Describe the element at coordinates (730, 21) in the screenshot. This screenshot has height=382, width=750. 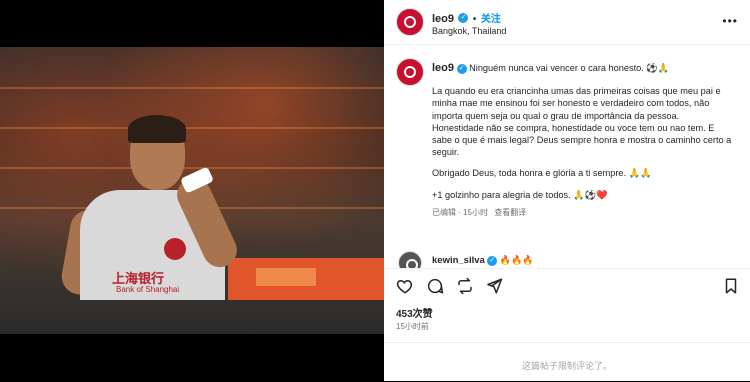
I see `more-options-icon: •••` at that location.